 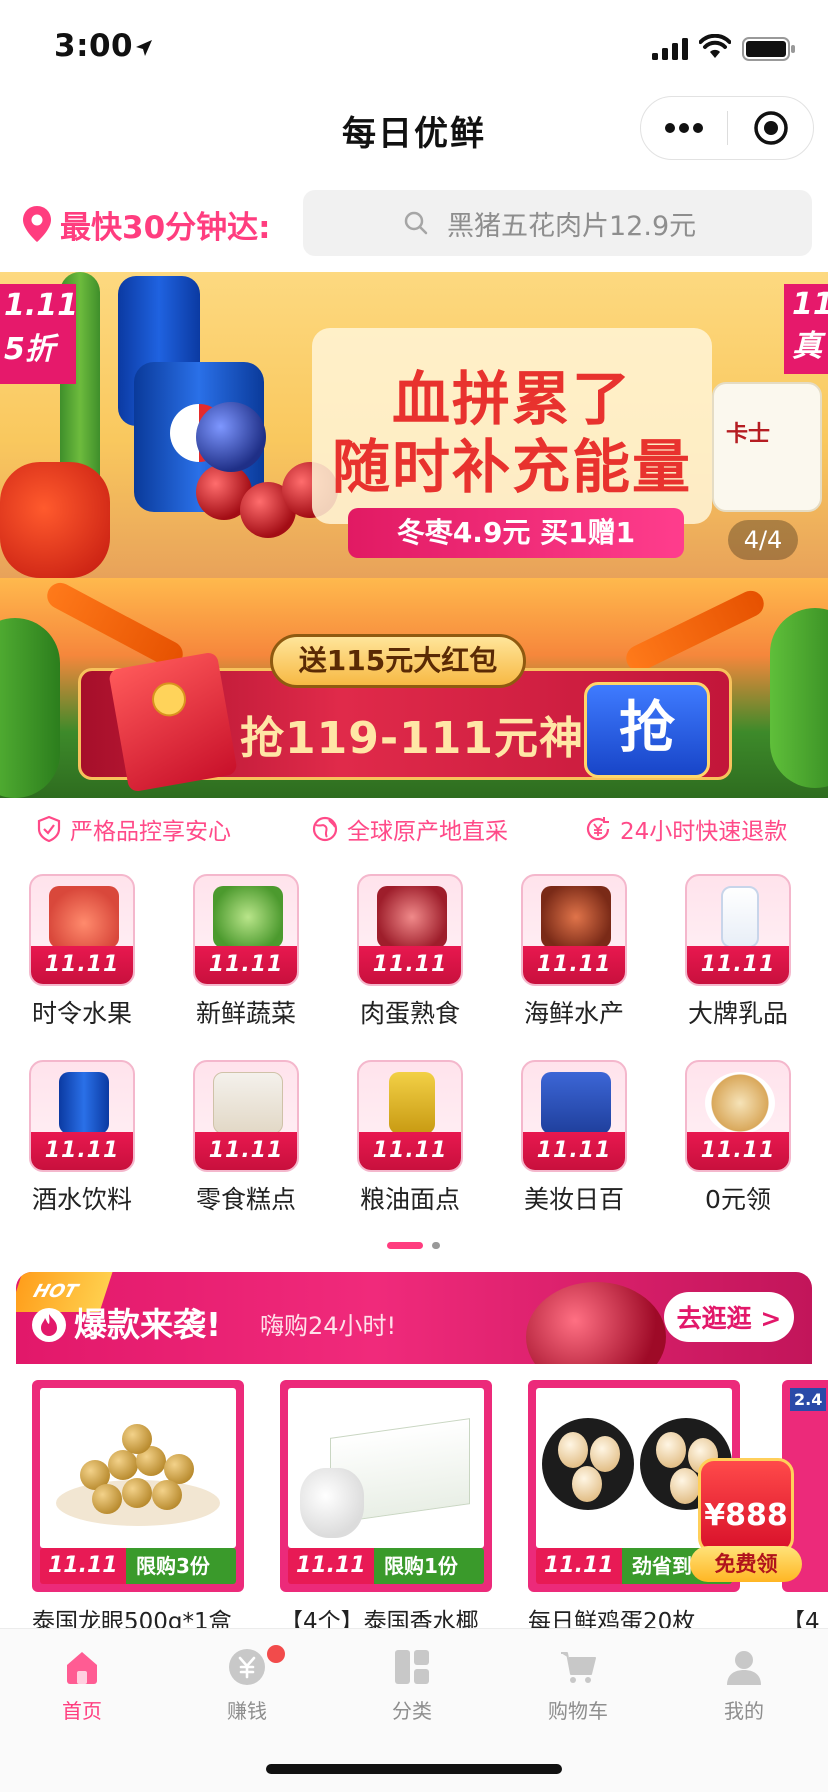 What do you see at coordinates (414, 688) in the screenshot?
I see `red-envelope-banner: 送115元大红包 抢119-111元神券 抢` at bounding box center [414, 688].